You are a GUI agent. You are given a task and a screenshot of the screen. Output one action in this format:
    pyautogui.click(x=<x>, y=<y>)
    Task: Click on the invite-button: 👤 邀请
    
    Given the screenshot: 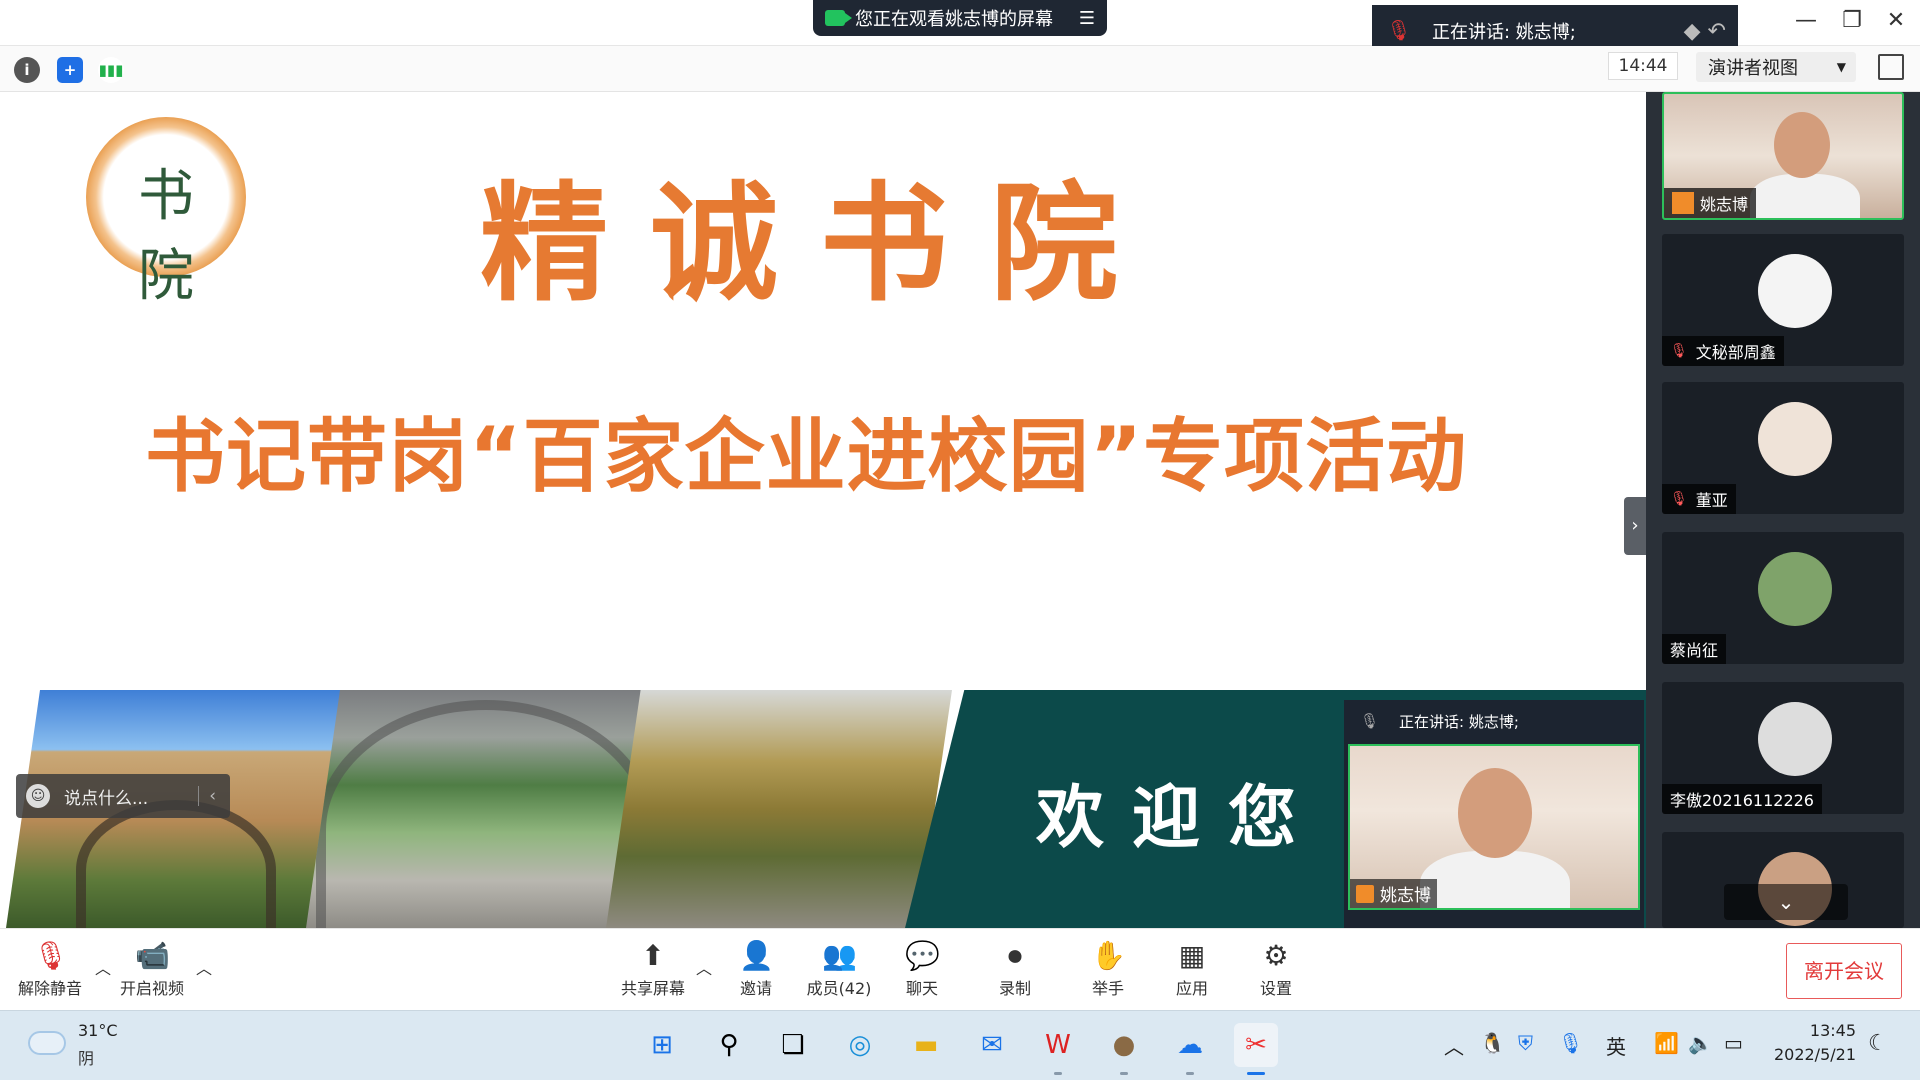 What is the action you would take?
    pyautogui.click(x=756, y=970)
    